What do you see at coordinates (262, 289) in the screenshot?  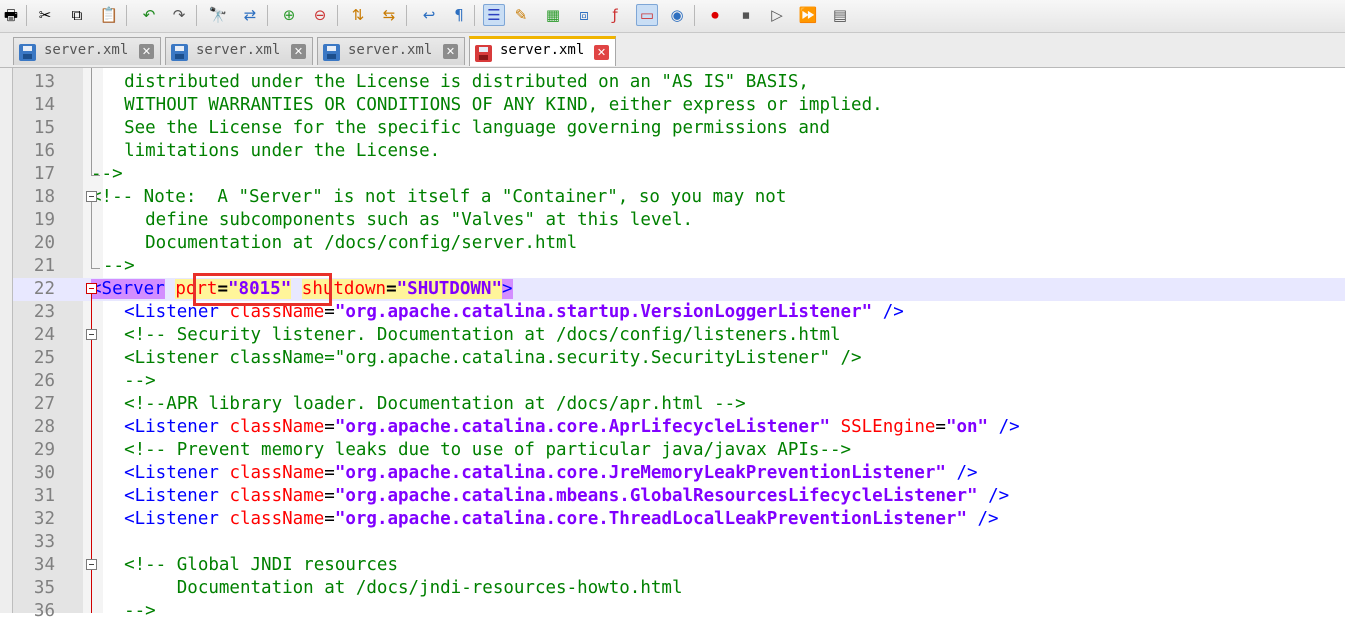 I see `highlight-annotation-box` at bounding box center [262, 289].